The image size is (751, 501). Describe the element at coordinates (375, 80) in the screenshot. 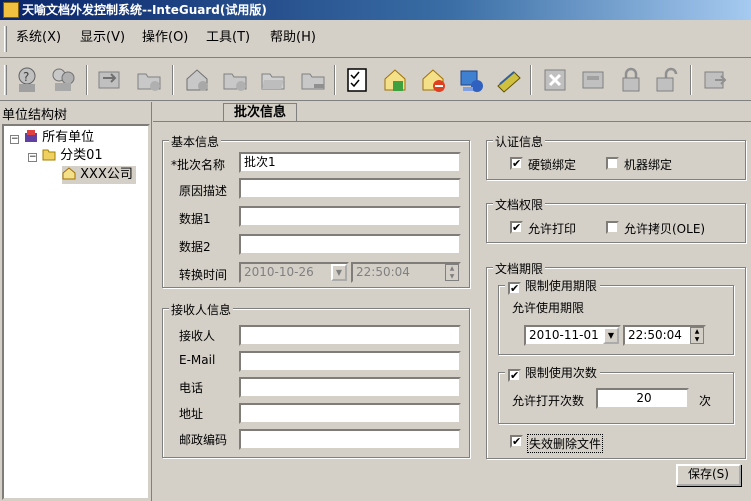

I see `toolbar: ?` at that location.